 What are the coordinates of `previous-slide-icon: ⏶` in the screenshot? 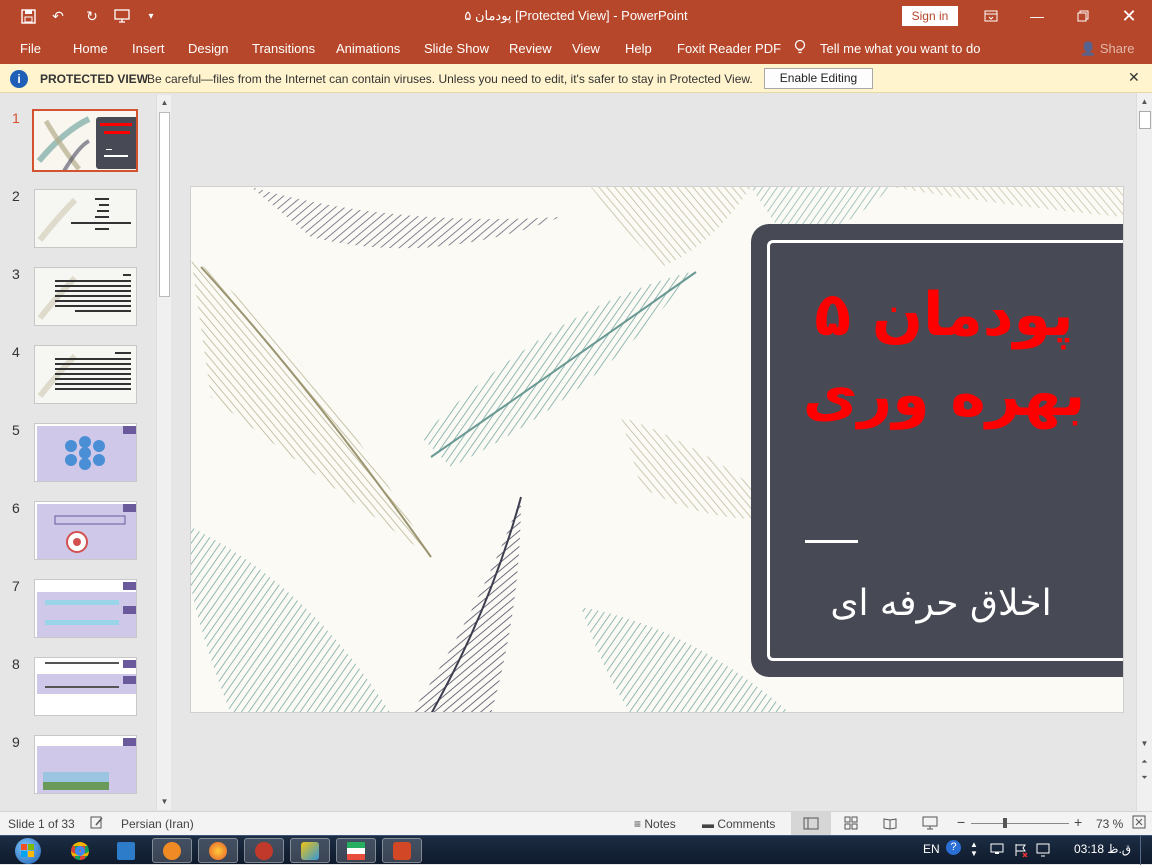 It's located at (1144, 762).